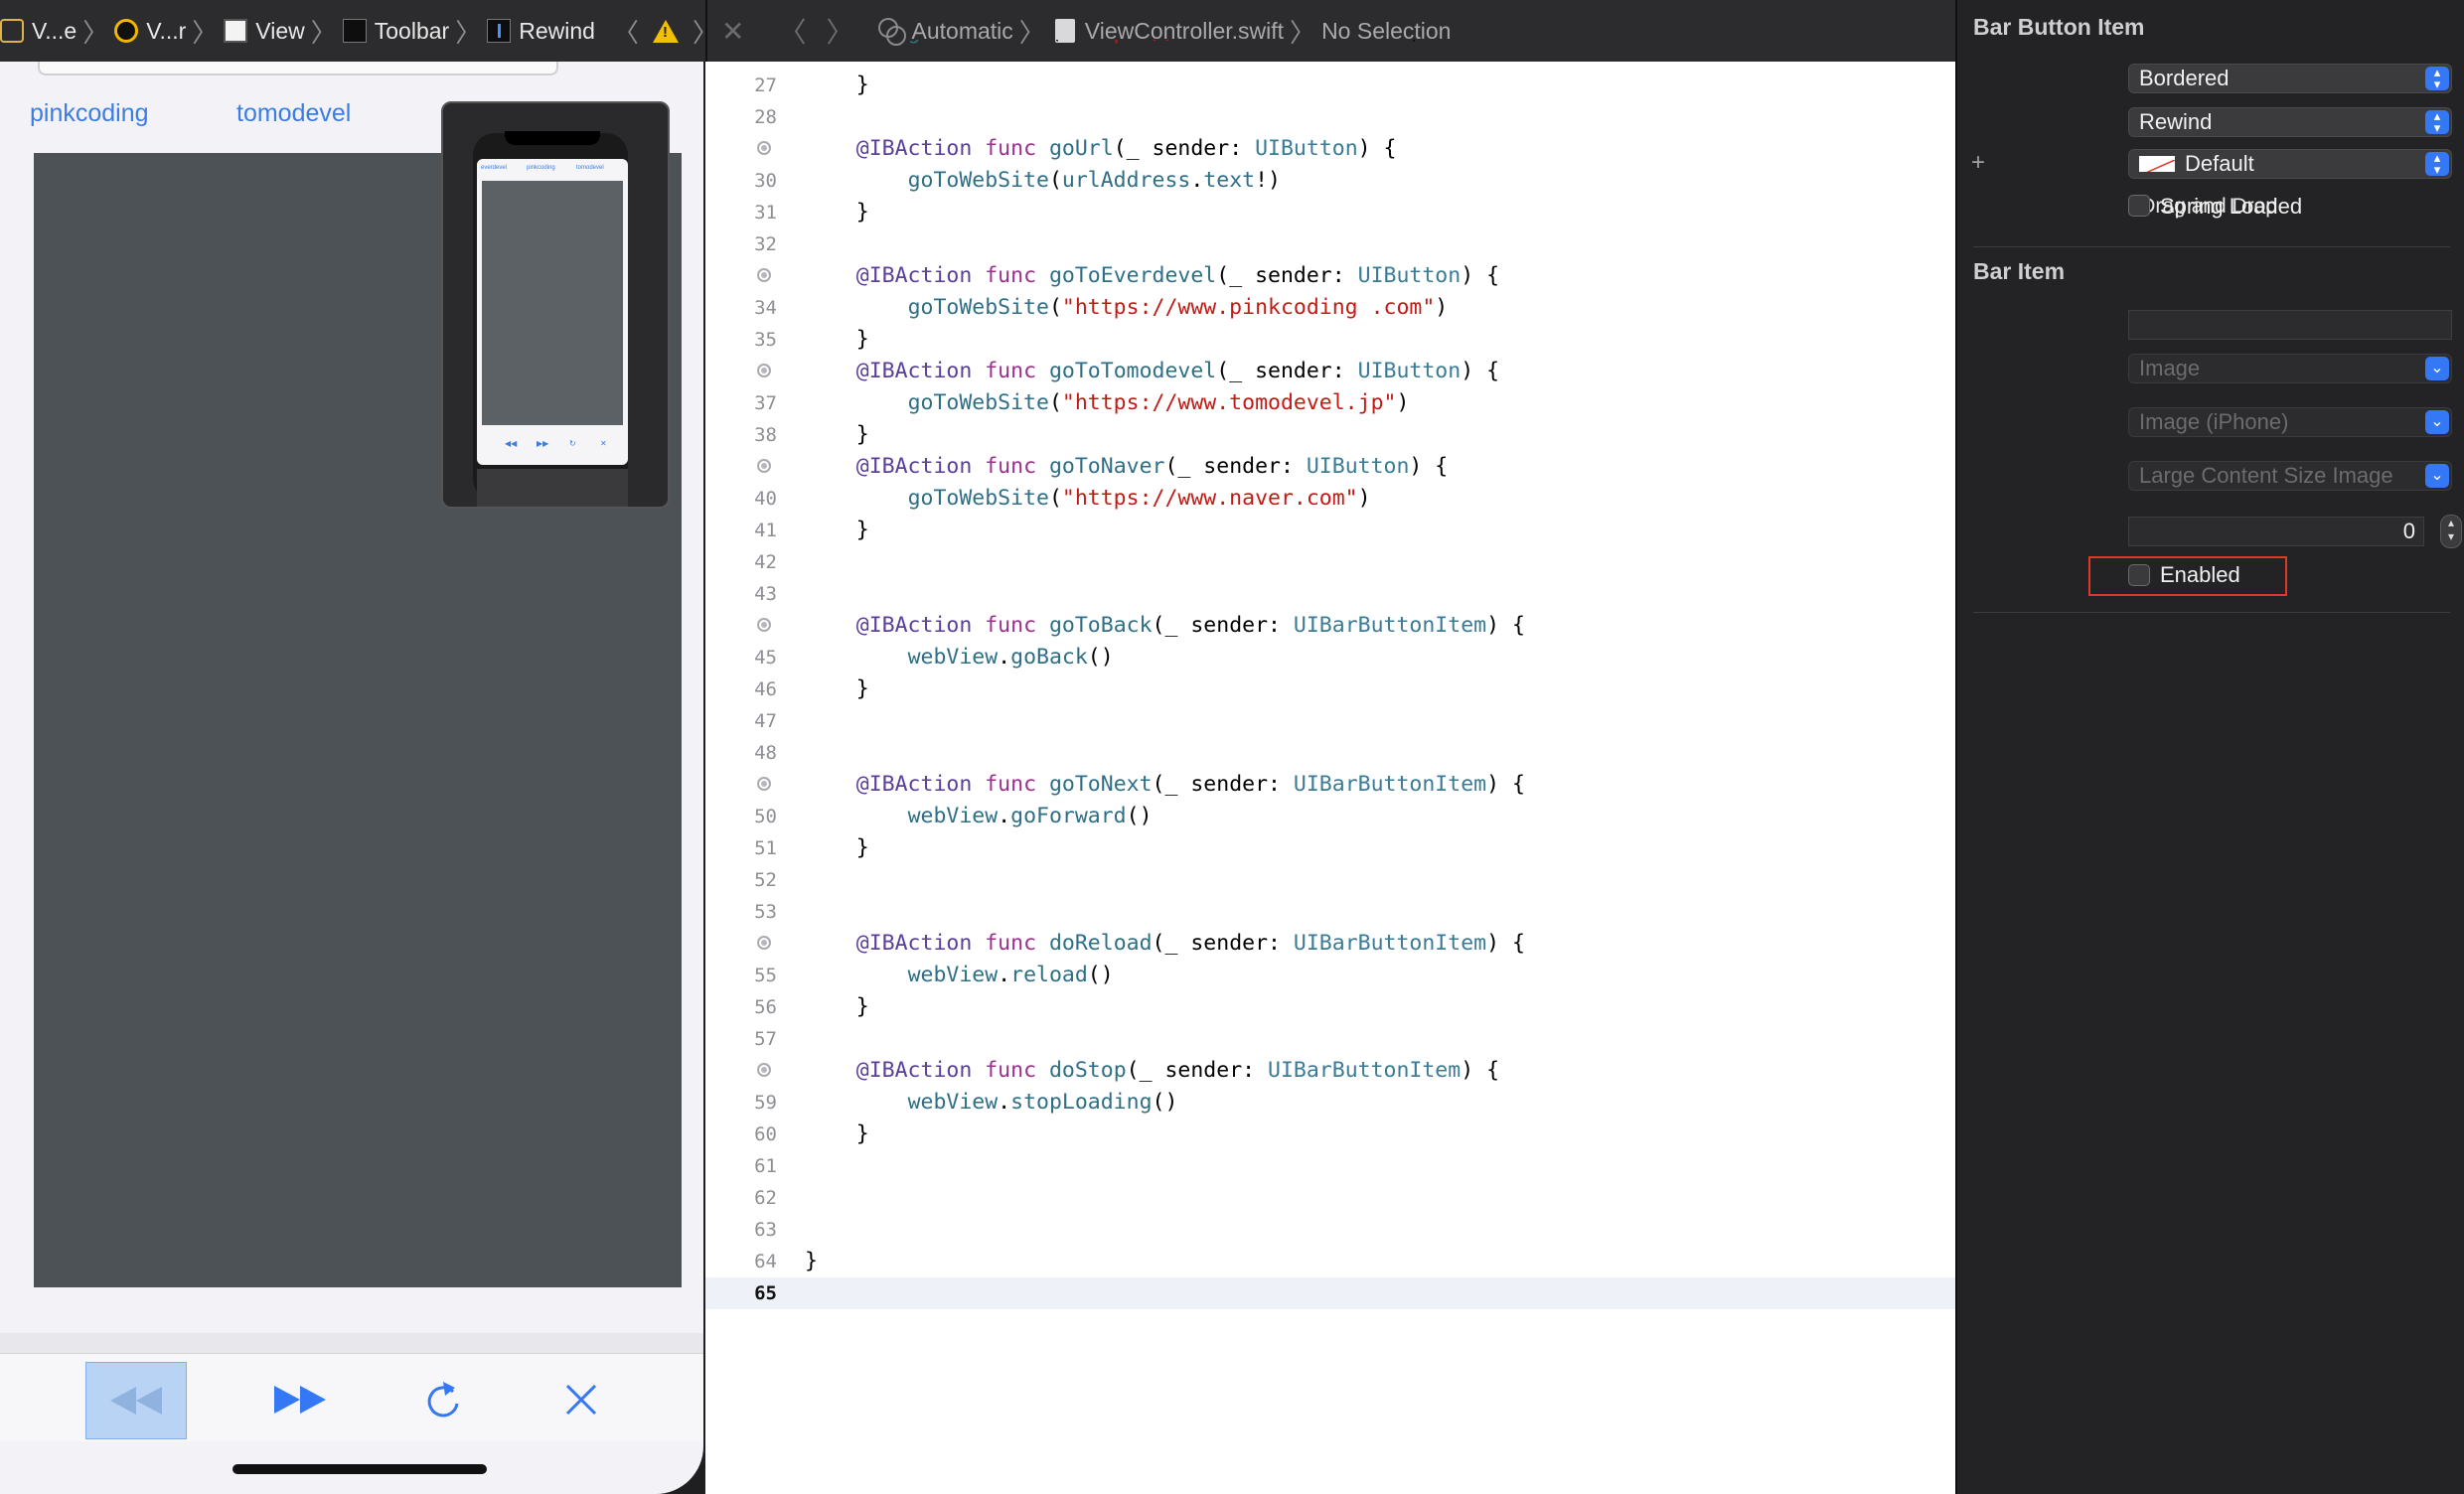 The width and height of the screenshot is (2464, 1494). Describe the element at coordinates (541, 32) in the screenshot. I see `crumb-rewind: Rewind` at that location.